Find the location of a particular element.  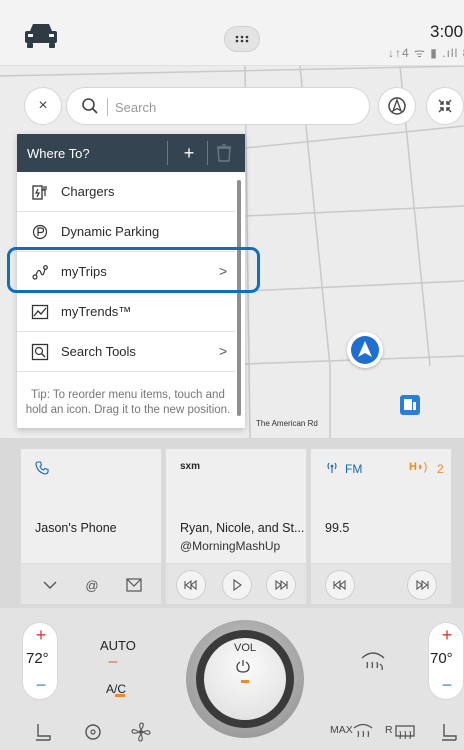

play-icon is located at coordinates (237, 585).